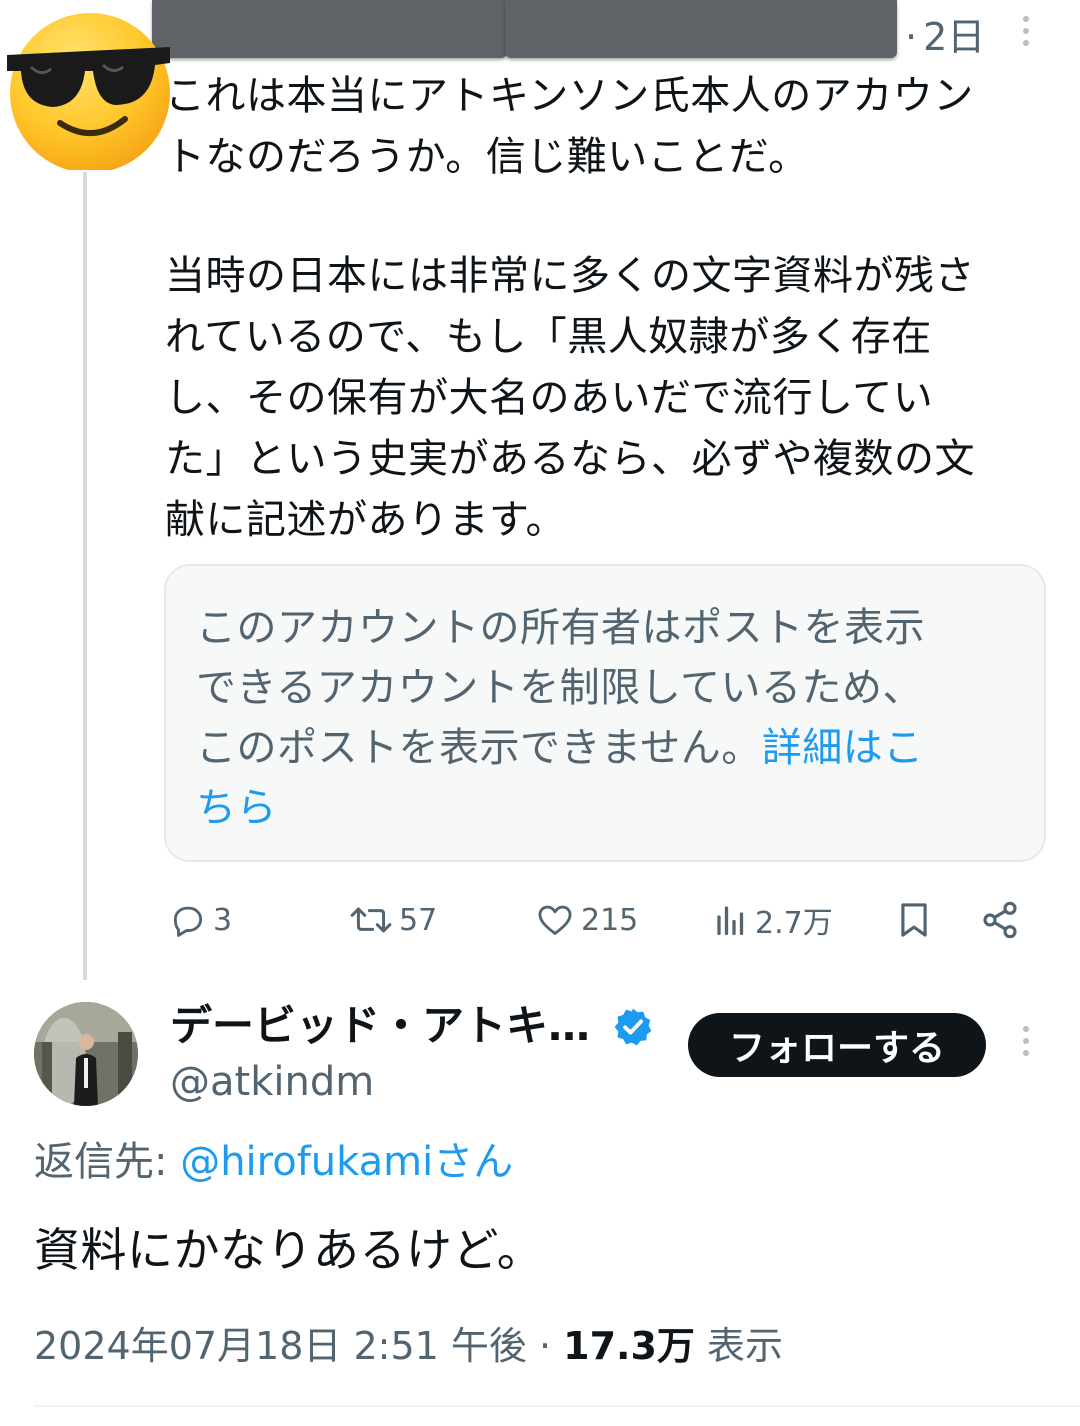 Image resolution: width=1080 pixels, height=1426 pixels. What do you see at coordinates (329, 29) in the screenshot?
I see `redacted-name-bar` at bounding box center [329, 29].